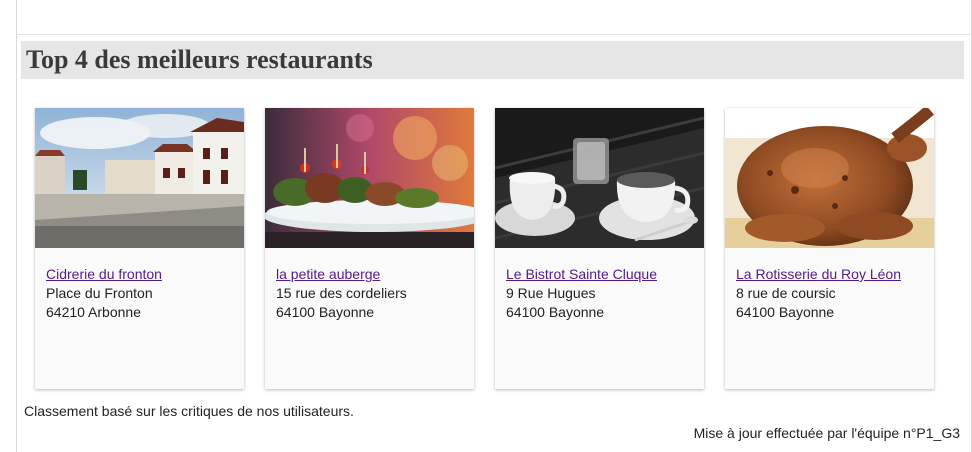  What do you see at coordinates (341, 293) in the screenshot?
I see `restaurant-address: 15 rue des cordeliers` at bounding box center [341, 293].